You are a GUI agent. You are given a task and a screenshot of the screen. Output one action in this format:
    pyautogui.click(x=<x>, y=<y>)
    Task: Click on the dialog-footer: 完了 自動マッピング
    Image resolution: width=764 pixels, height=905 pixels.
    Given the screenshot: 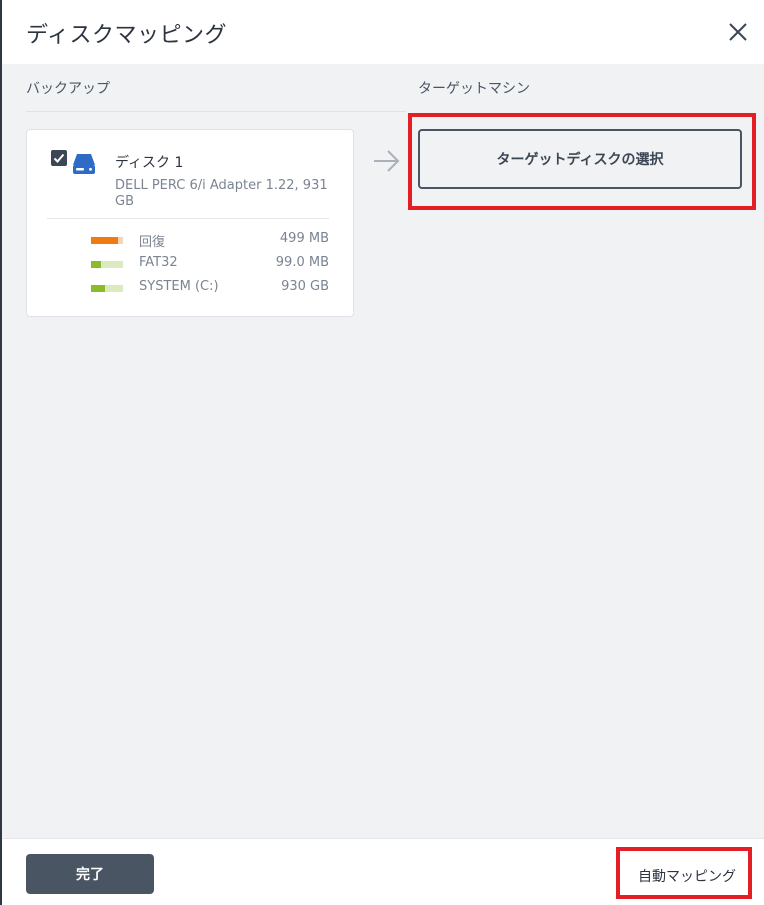 What is the action you would take?
    pyautogui.click(x=383, y=871)
    